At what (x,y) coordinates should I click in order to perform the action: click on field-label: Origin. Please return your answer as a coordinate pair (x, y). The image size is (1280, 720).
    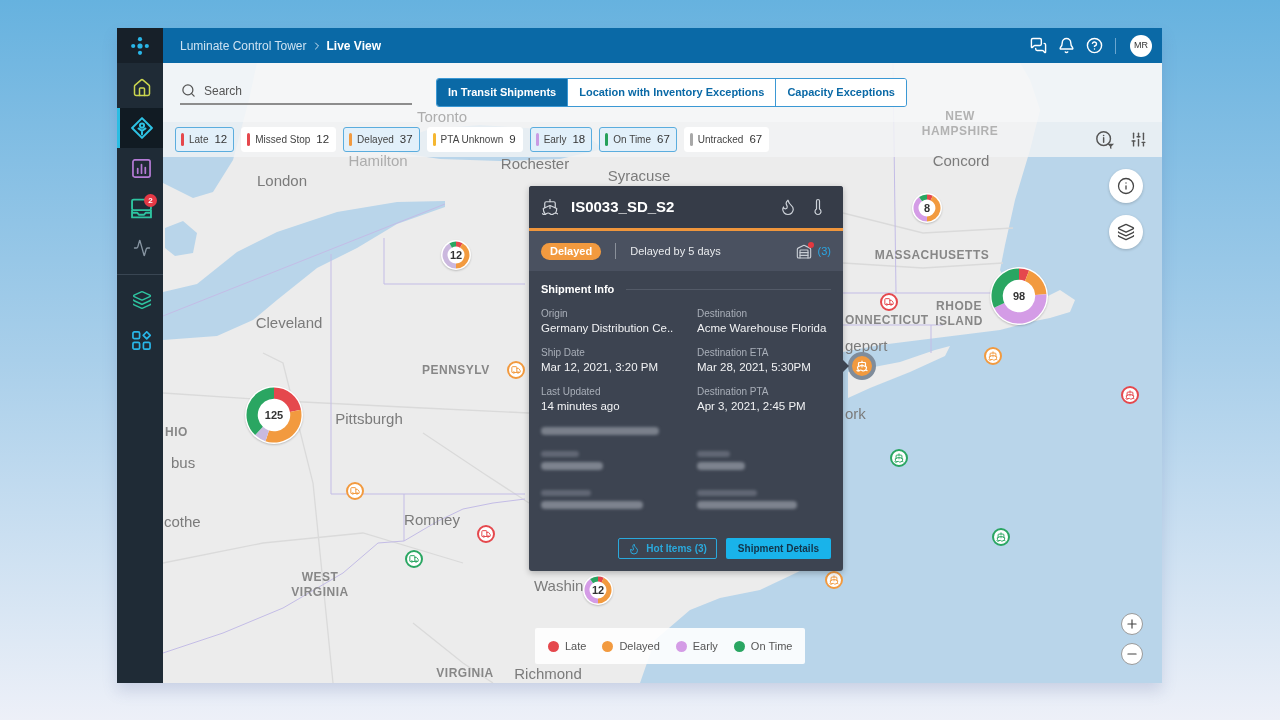
    Looking at the image, I should click on (555, 313).